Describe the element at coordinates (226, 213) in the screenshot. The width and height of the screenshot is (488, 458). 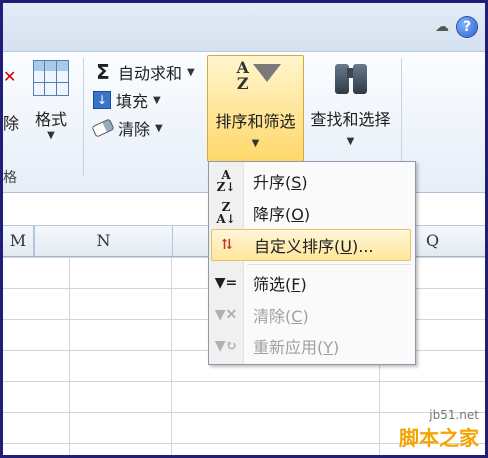
I see `sort-descending-icon: Z A↓` at that location.